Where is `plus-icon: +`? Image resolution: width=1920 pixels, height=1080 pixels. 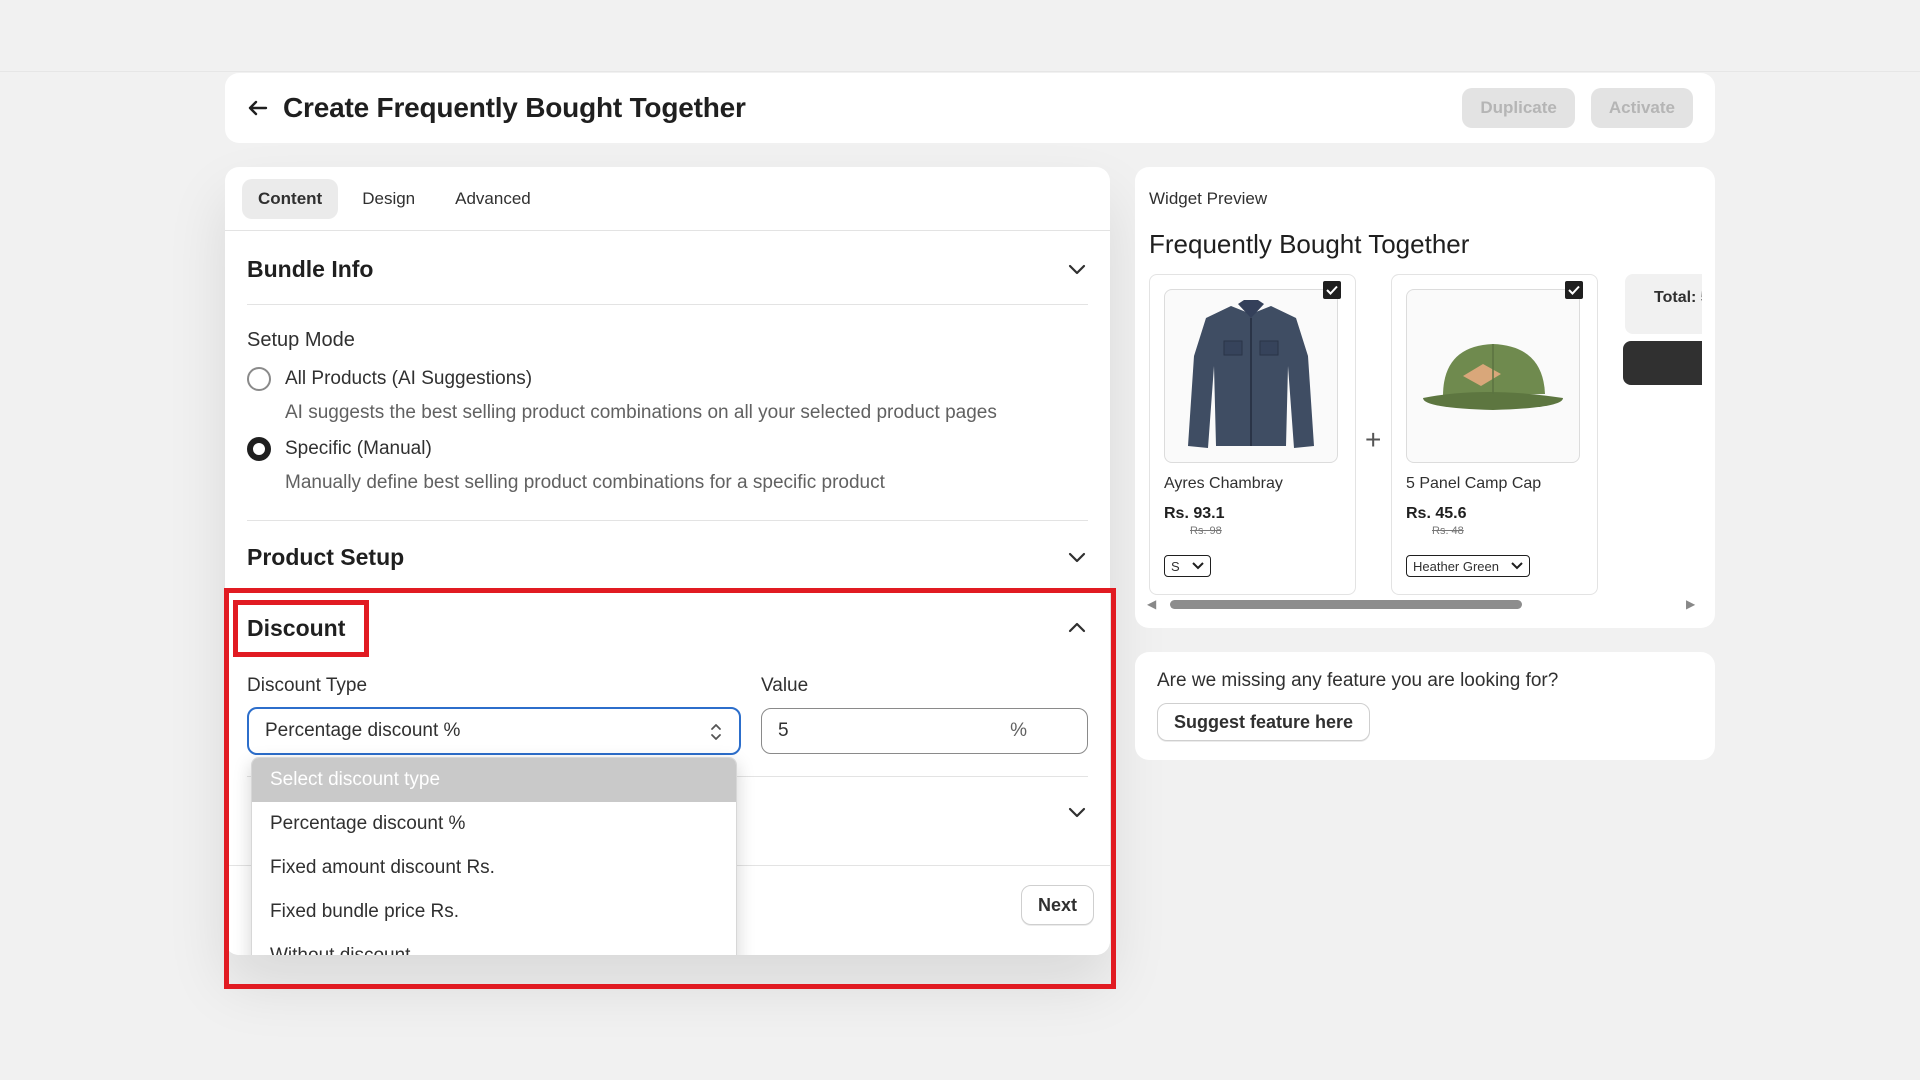 plus-icon: + is located at coordinates (1373, 439).